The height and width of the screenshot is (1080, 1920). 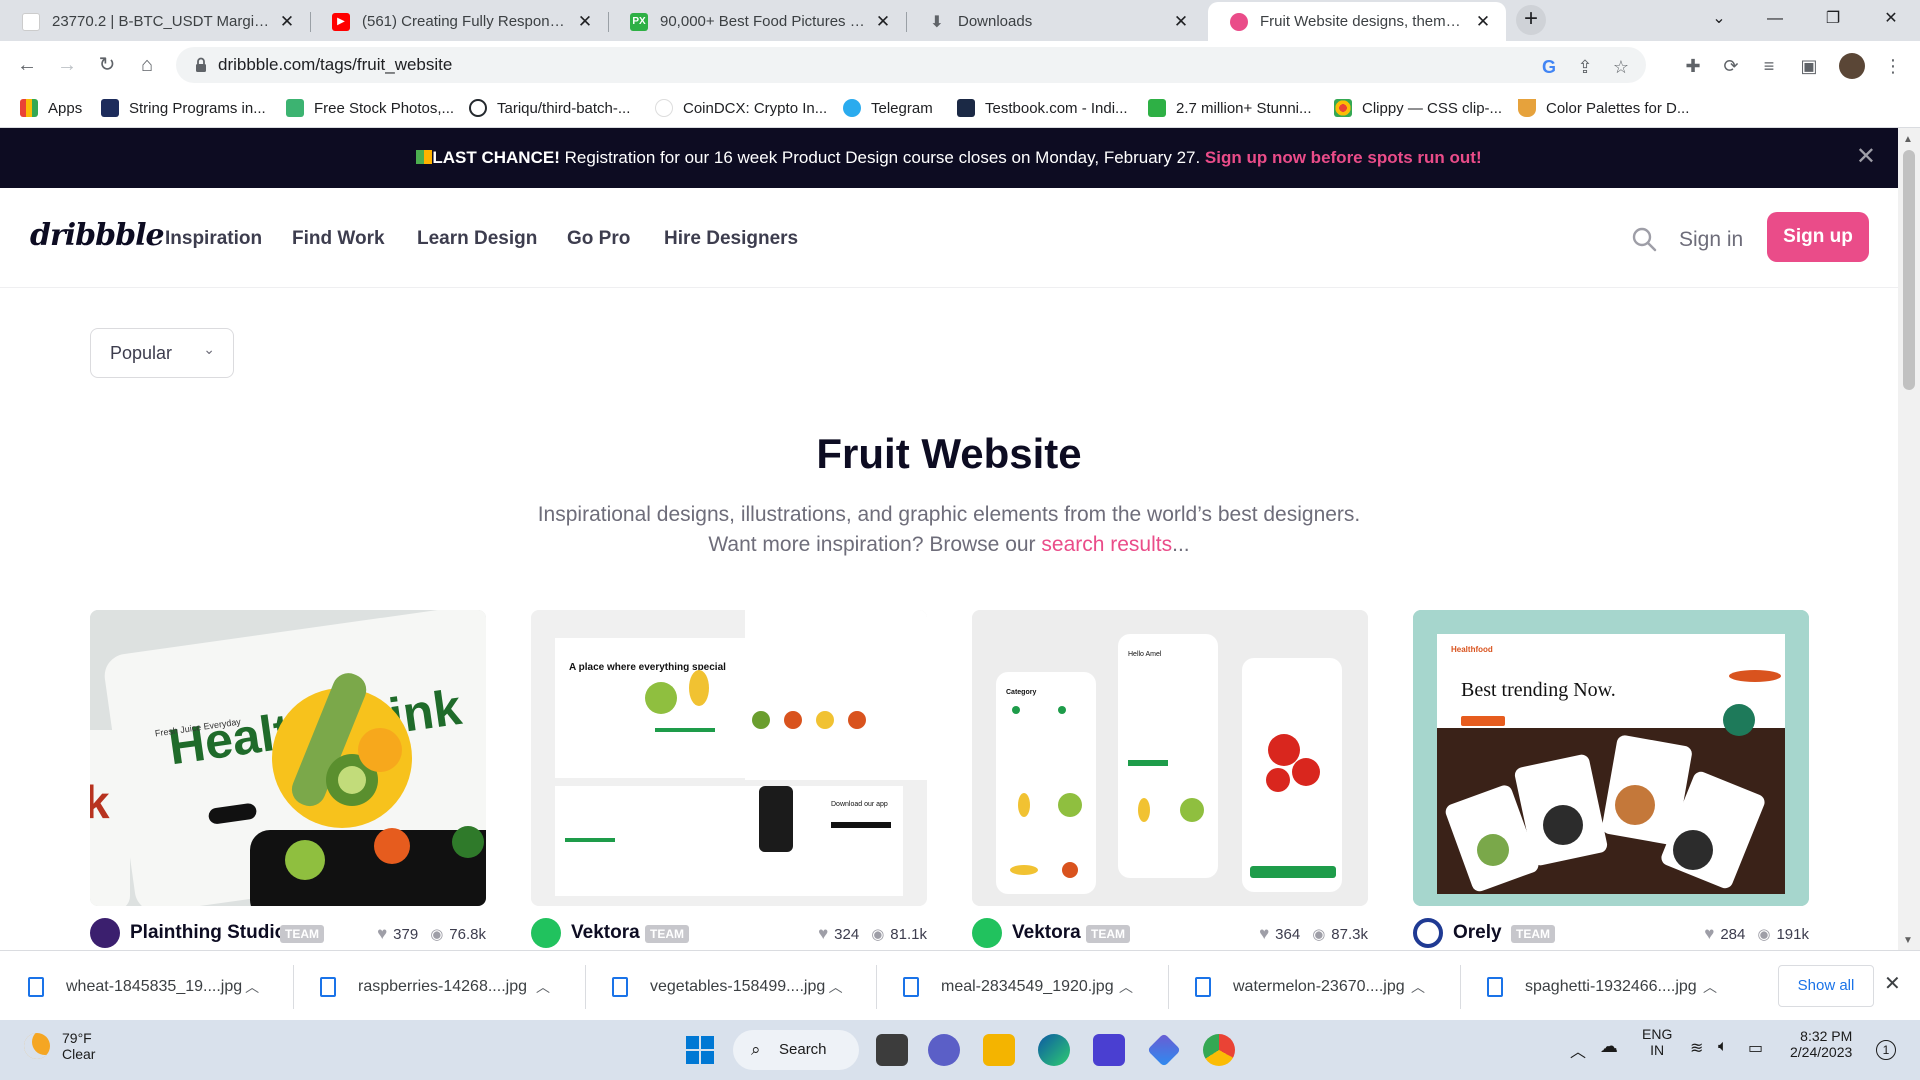 What do you see at coordinates (888, 108) in the screenshot?
I see `bookmark-item: Telegram` at bounding box center [888, 108].